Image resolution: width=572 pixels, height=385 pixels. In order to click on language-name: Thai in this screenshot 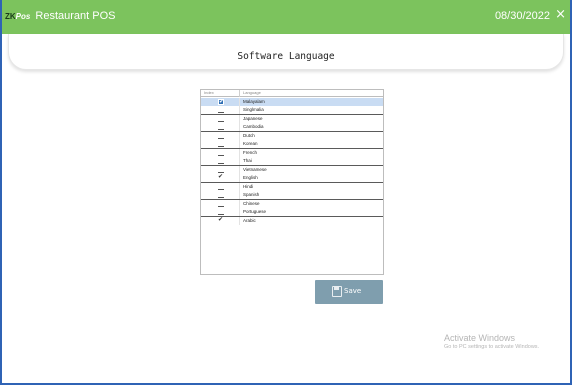, I will do `click(247, 160)`.